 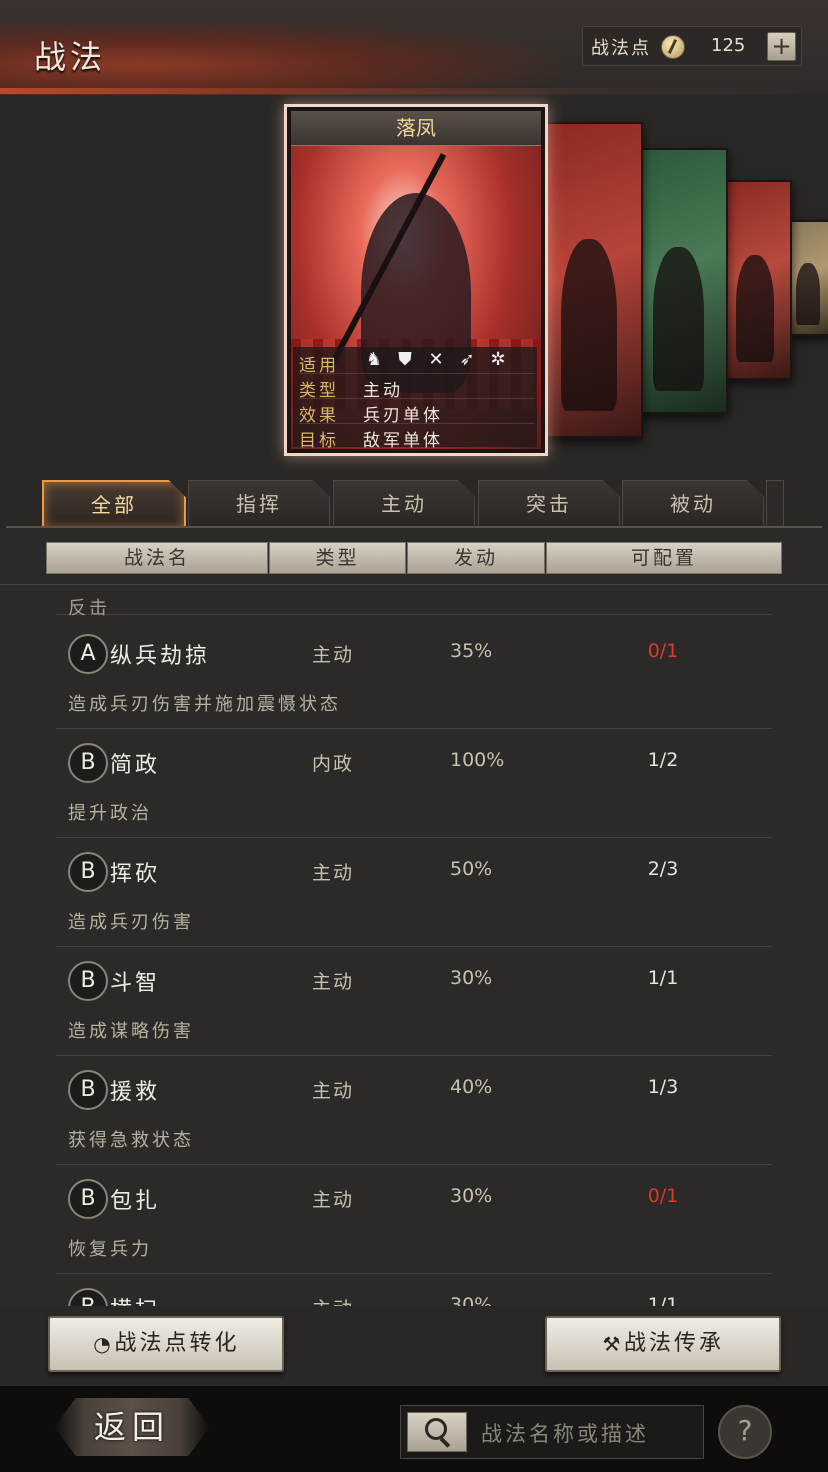 What do you see at coordinates (114, 505) in the screenshot?
I see `tab-all: 全部` at bounding box center [114, 505].